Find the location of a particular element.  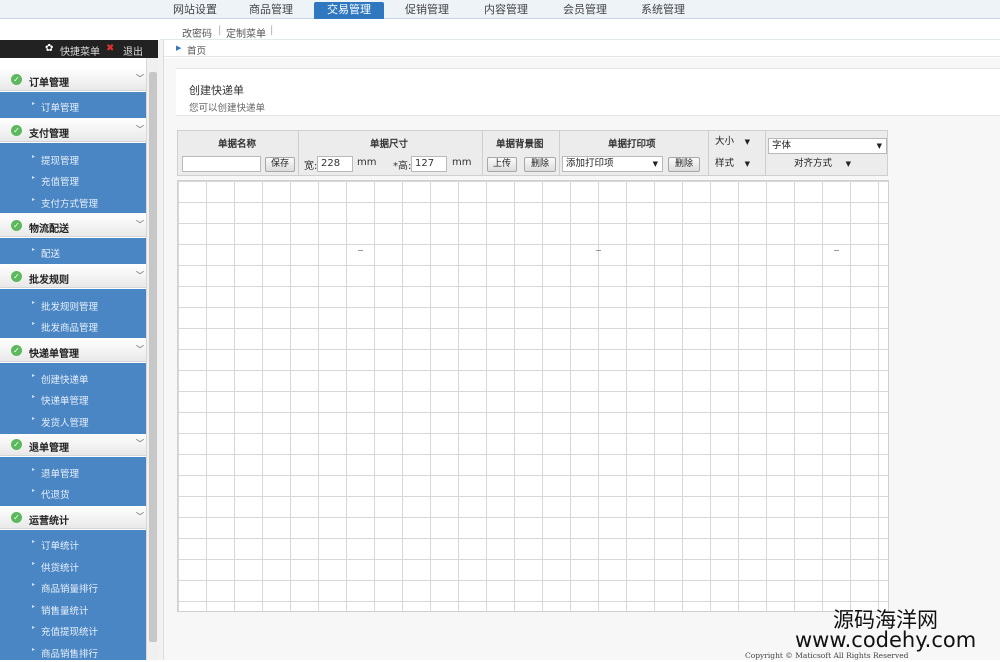

sidebar-group-returns: ✓ 退单管理 ﹀ is located at coordinates (73, 445).